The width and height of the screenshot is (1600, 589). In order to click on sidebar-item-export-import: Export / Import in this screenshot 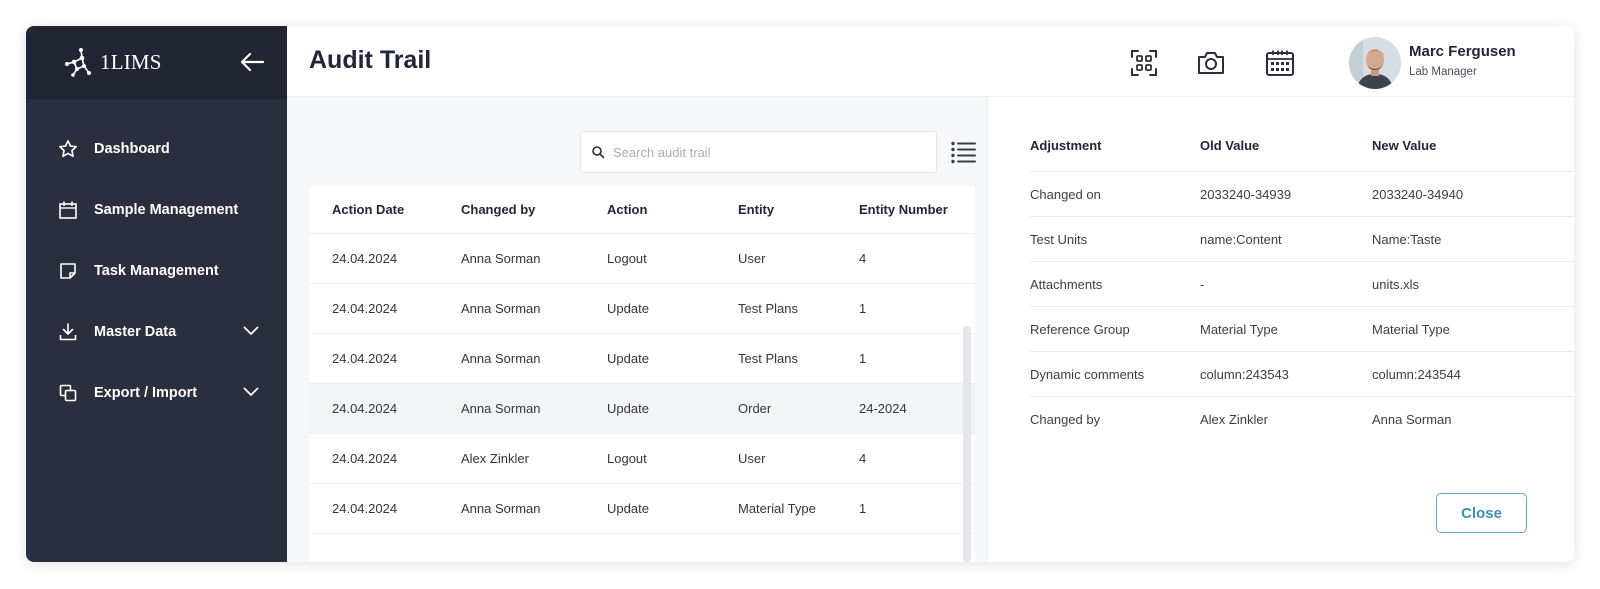, I will do `click(156, 392)`.